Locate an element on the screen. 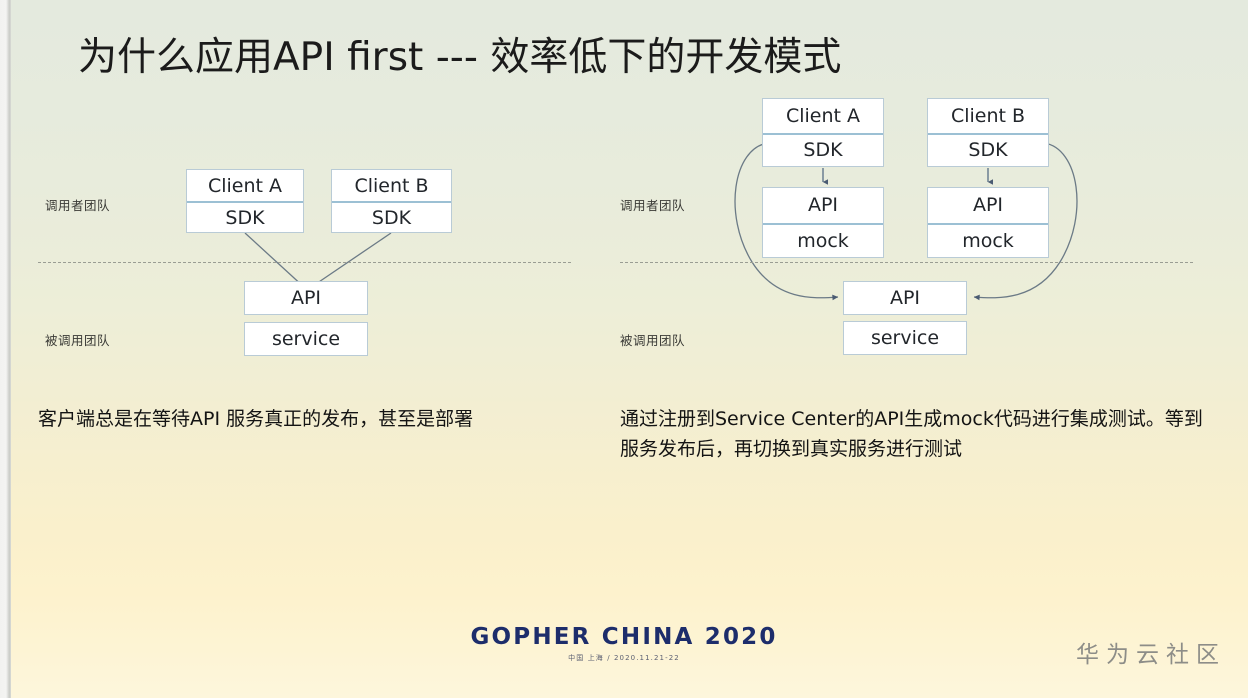 The image size is (1248, 698). right-mock-a-box: API mock is located at coordinates (823, 222).